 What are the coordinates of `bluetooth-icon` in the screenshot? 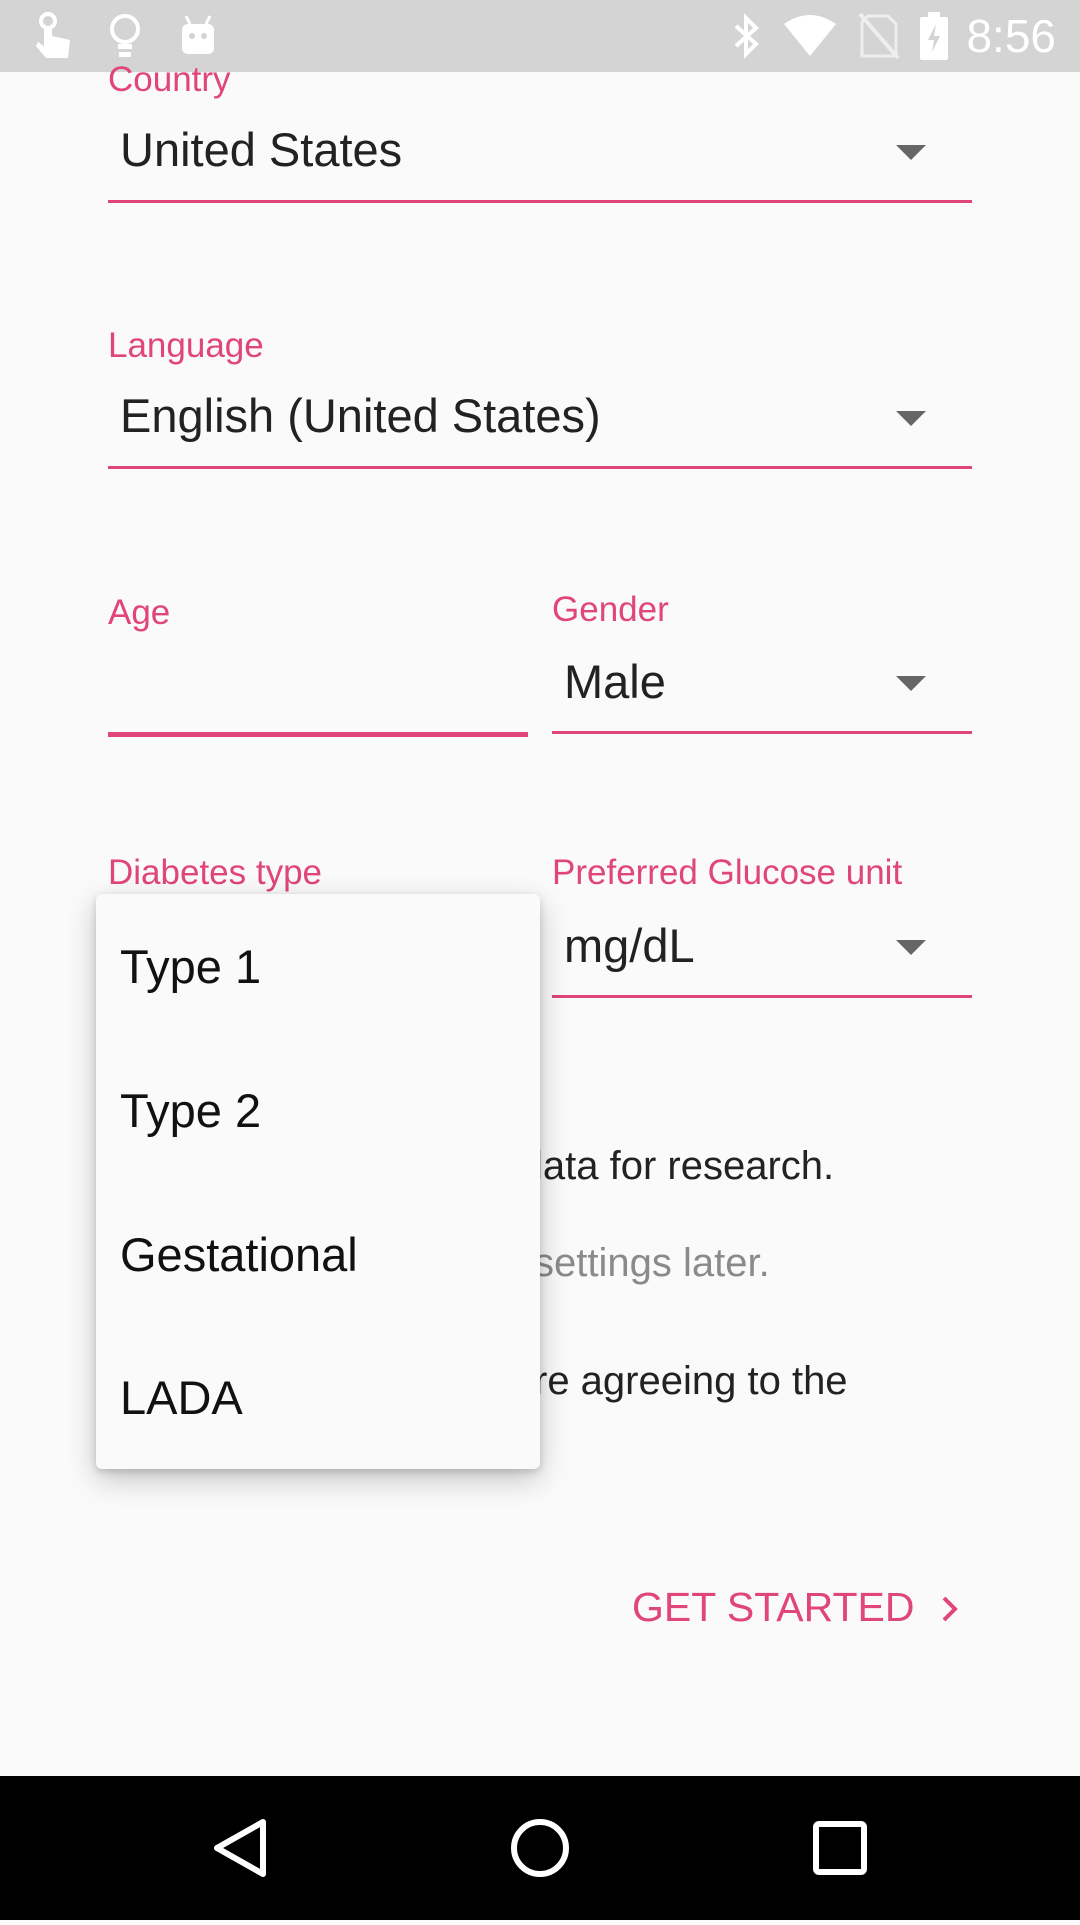 It's located at (747, 38).